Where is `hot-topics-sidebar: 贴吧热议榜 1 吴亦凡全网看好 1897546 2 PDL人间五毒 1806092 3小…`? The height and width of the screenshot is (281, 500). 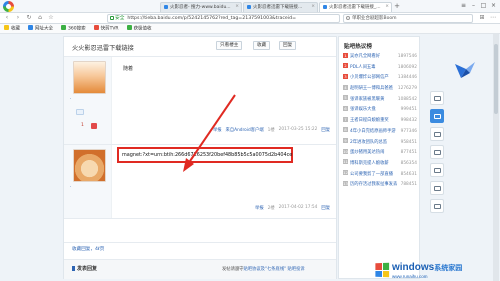 hot-topics-sidebar: 贴吧热议榜 1 吴亦凡全网看好 1897546 2 PDL人间五毒 1806092 3小… is located at coordinates (379, 157).